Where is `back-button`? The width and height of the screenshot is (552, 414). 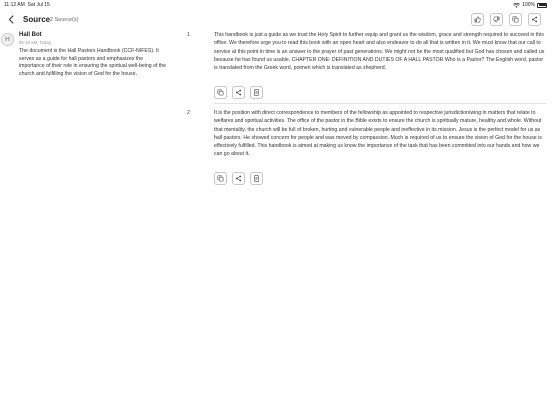
back-button is located at coordinates (11, 19).